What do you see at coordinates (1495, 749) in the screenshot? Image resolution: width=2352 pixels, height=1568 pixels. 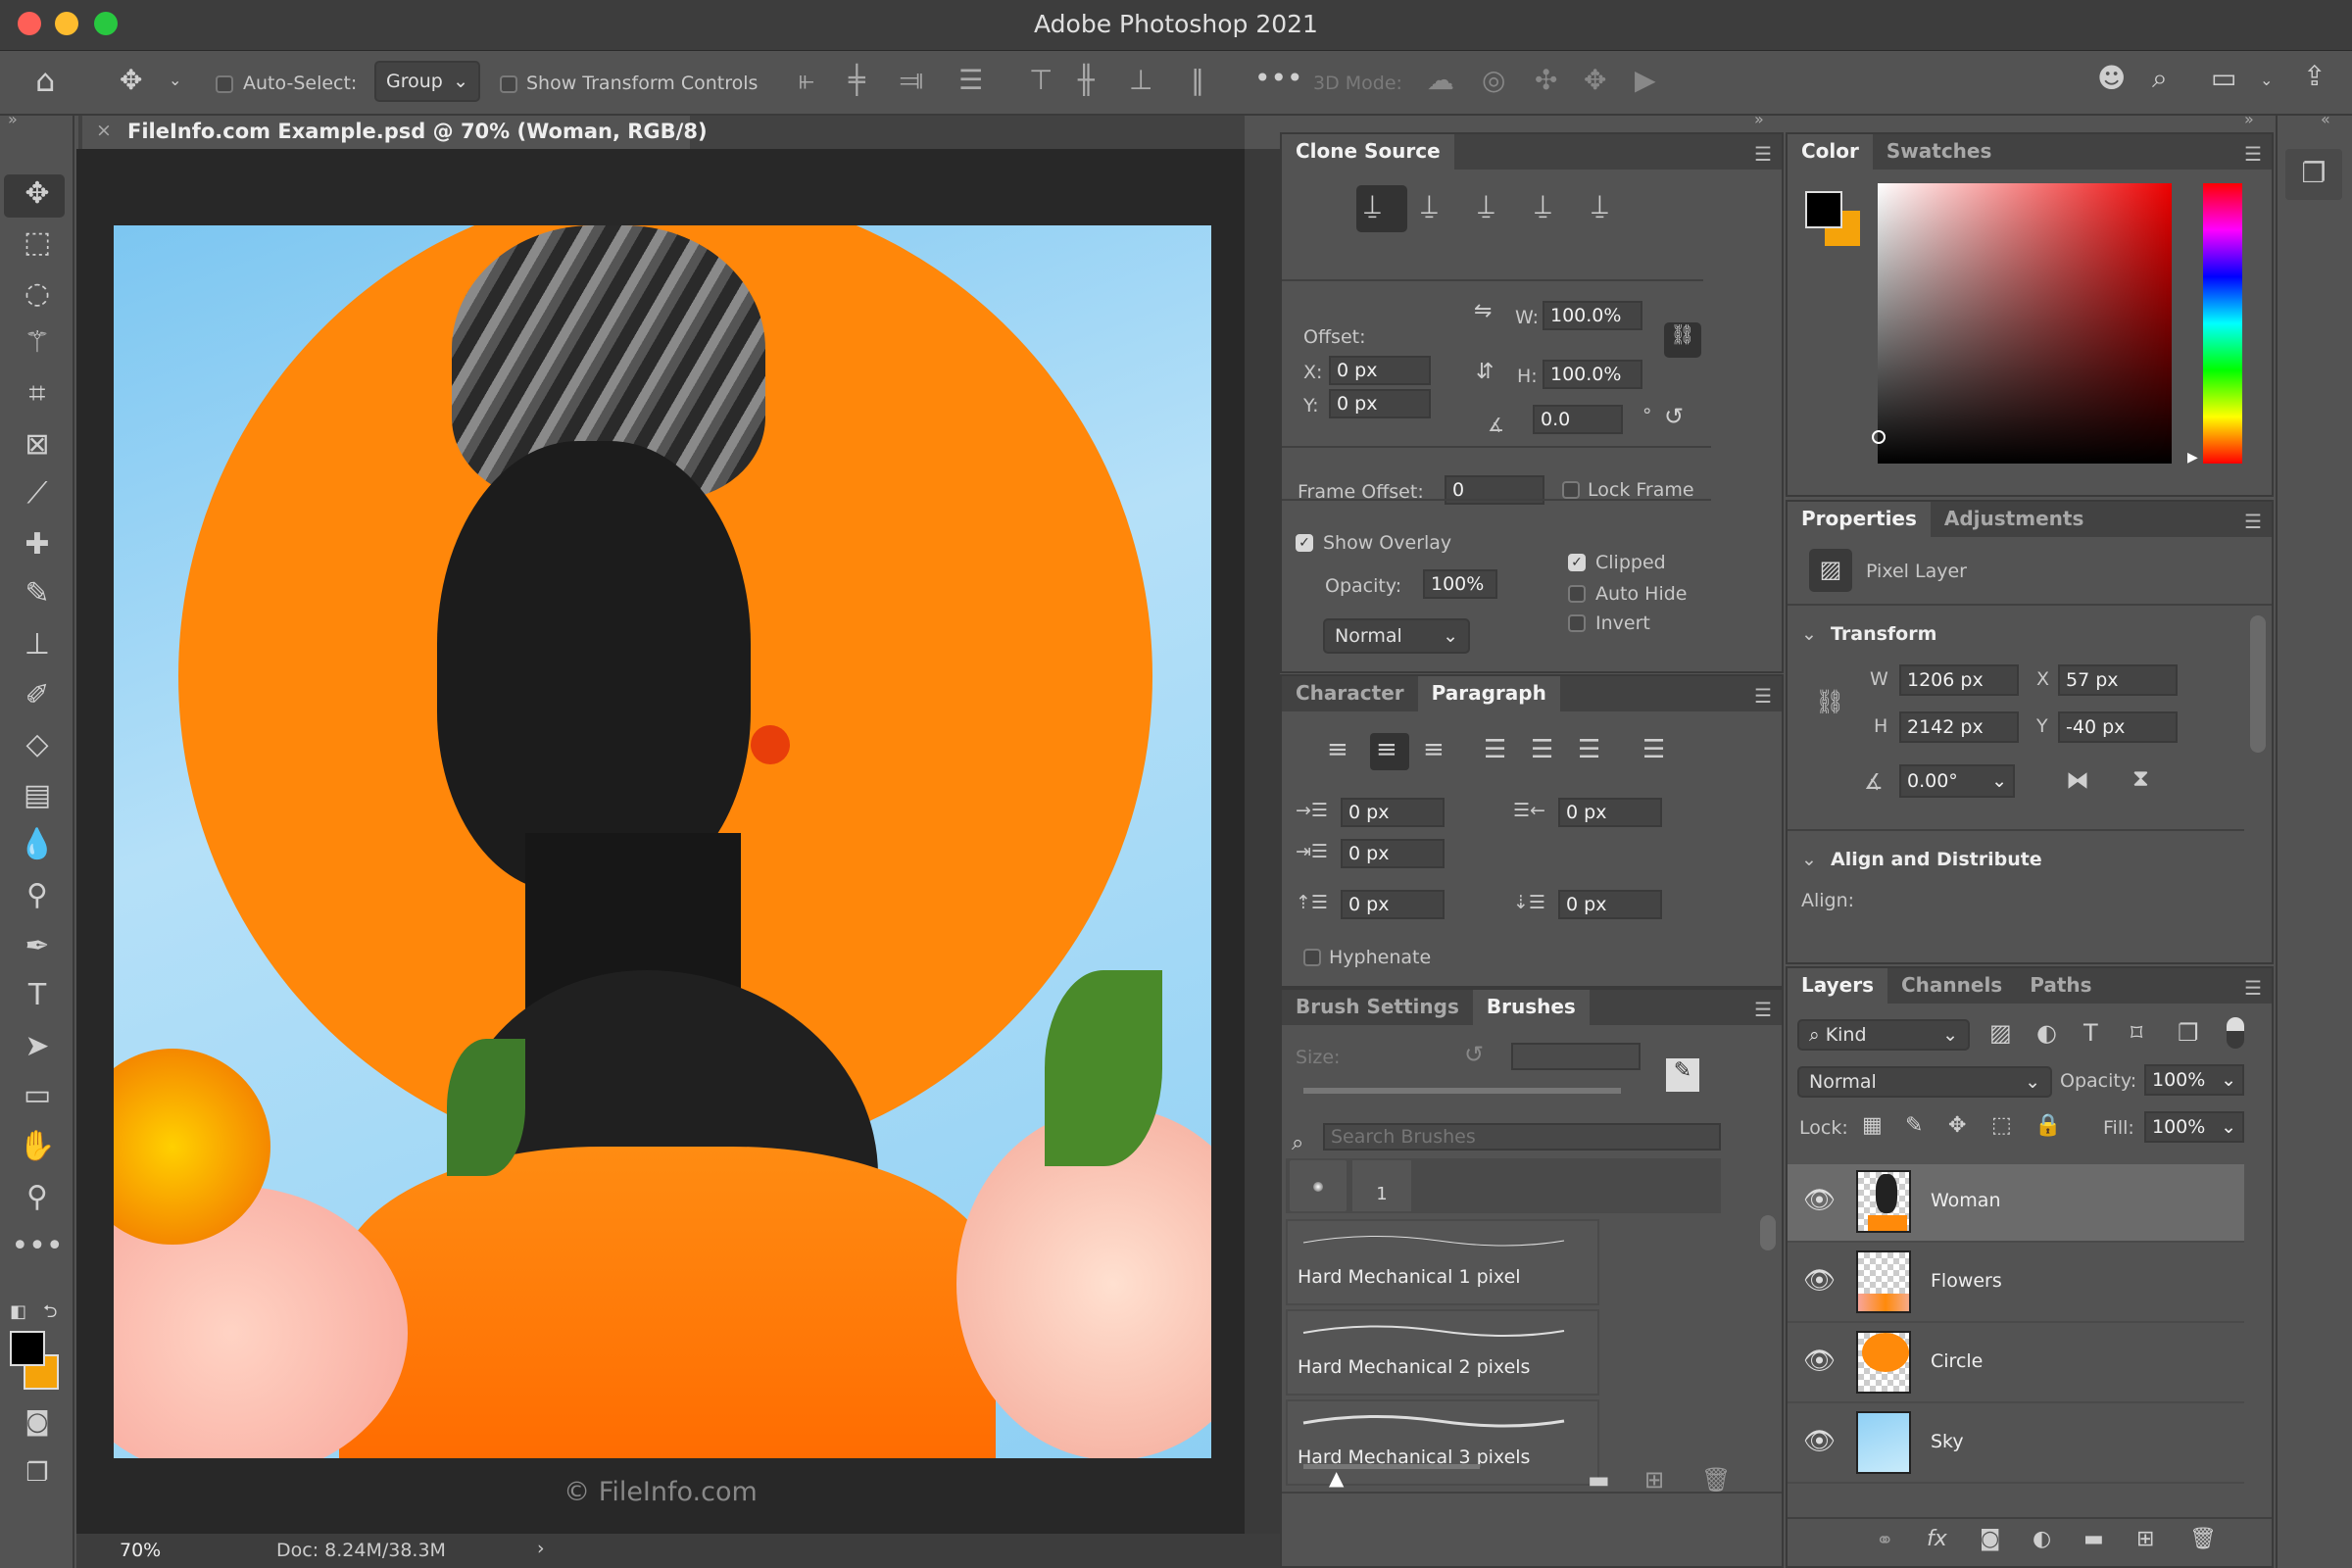 I see `justify-left-icon: ☰` at bounding box center [1495, 749].